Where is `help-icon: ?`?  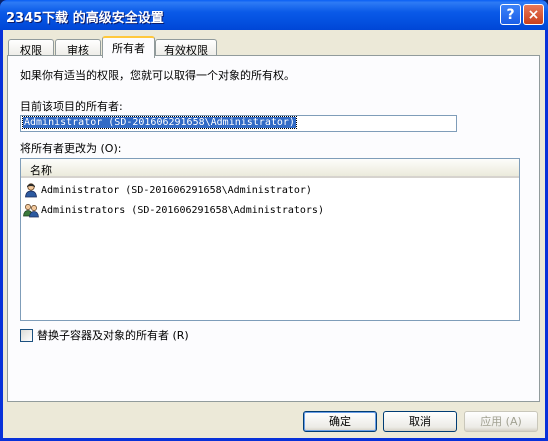 help-icon: ? is located at coordinates (510, 14).